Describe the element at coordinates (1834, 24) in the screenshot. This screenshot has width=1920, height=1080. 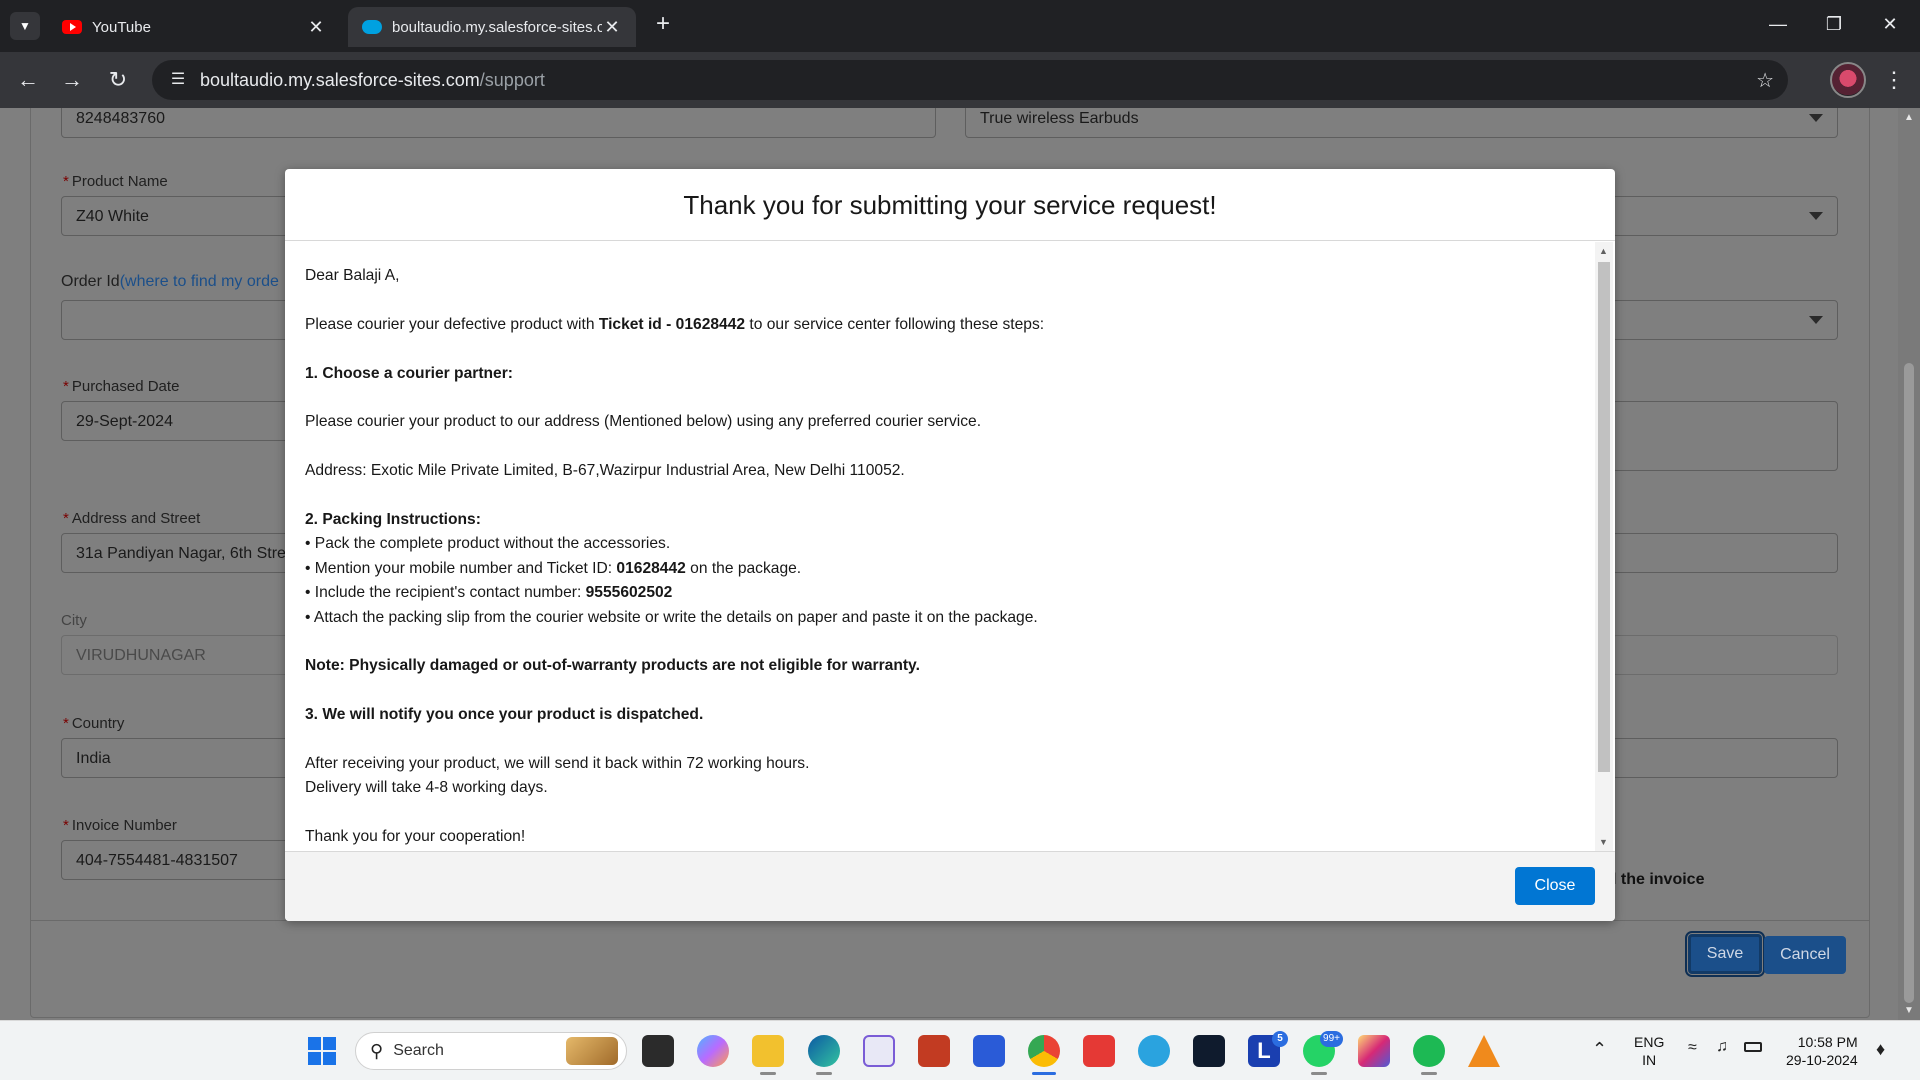
I see `restore-icon: ❐` at that location.